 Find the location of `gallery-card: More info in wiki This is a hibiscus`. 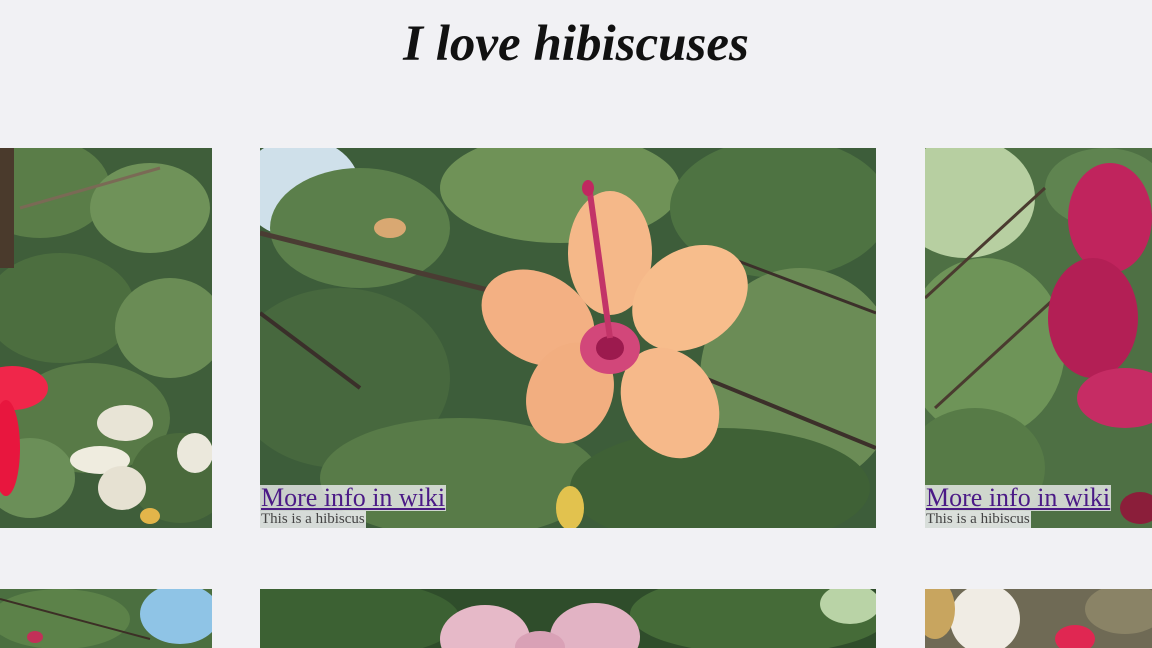

gallery-card: More info in wiki This is a hibiscus is located at coordinates (1038, 338).